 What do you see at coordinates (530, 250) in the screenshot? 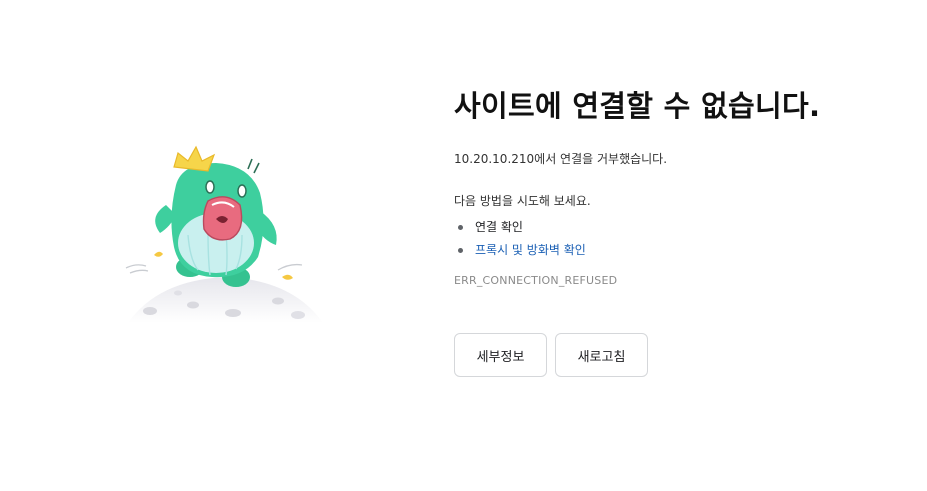
I see `suggestion-check-proxy-firewall-link: 프록시 및 방화벽 확인` at bounding box center [530, 250].